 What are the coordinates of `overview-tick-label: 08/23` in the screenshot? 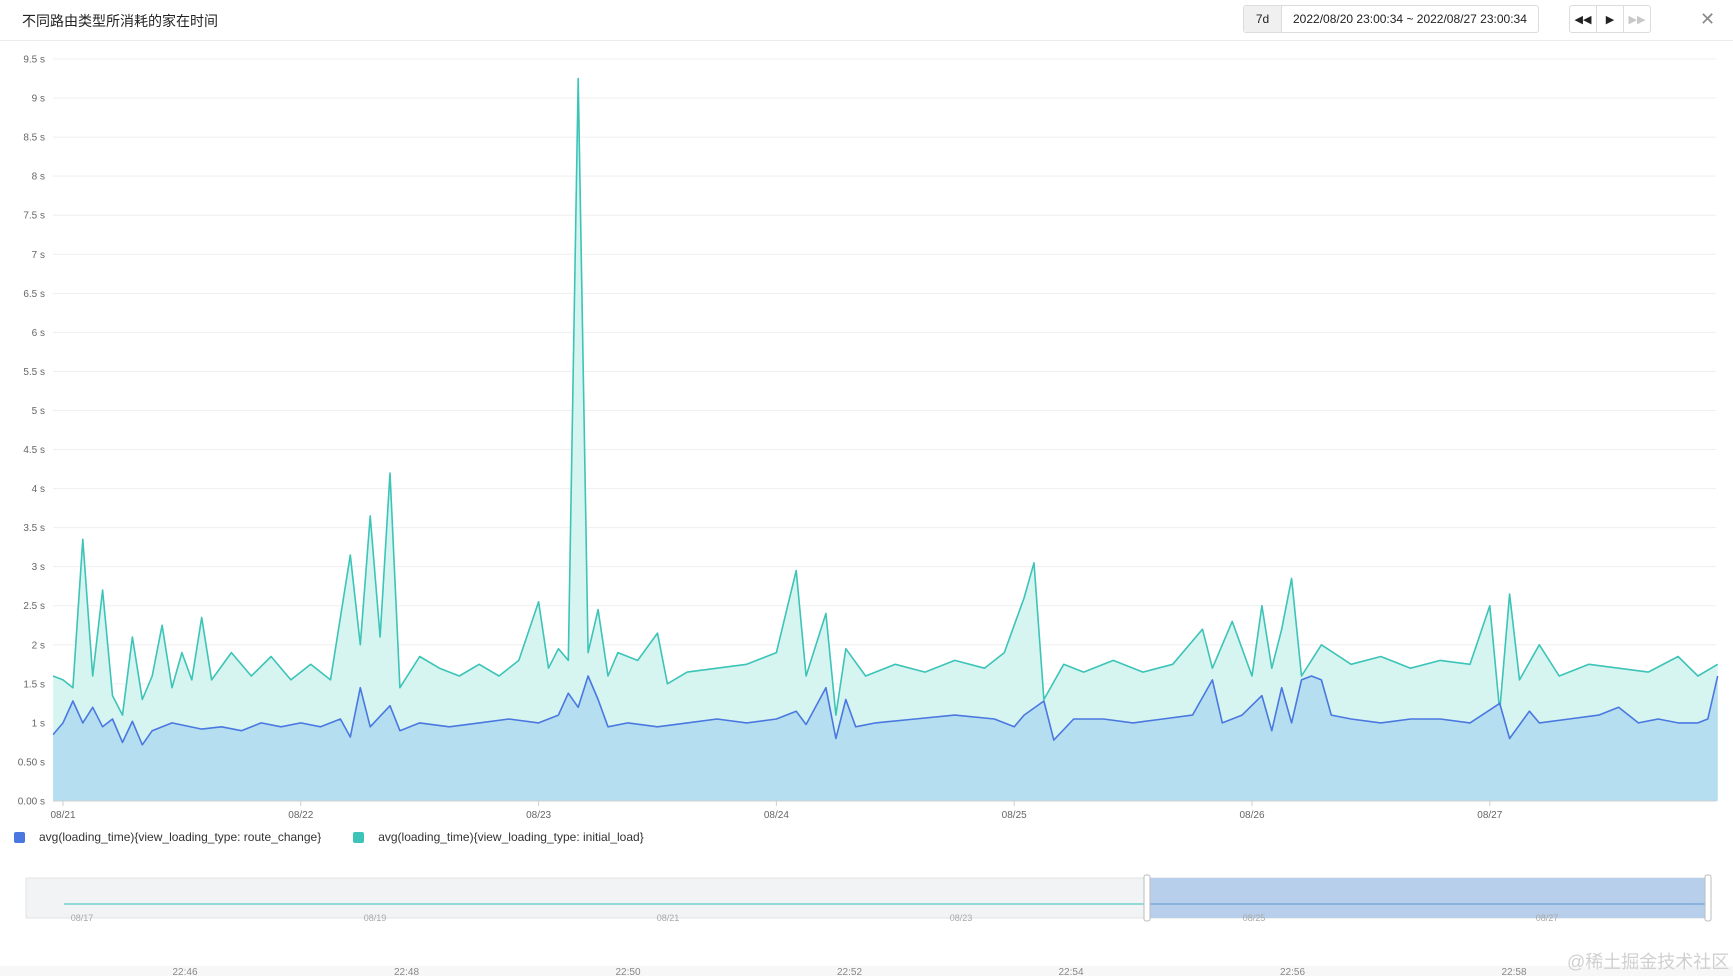 It's located at (961, 918).